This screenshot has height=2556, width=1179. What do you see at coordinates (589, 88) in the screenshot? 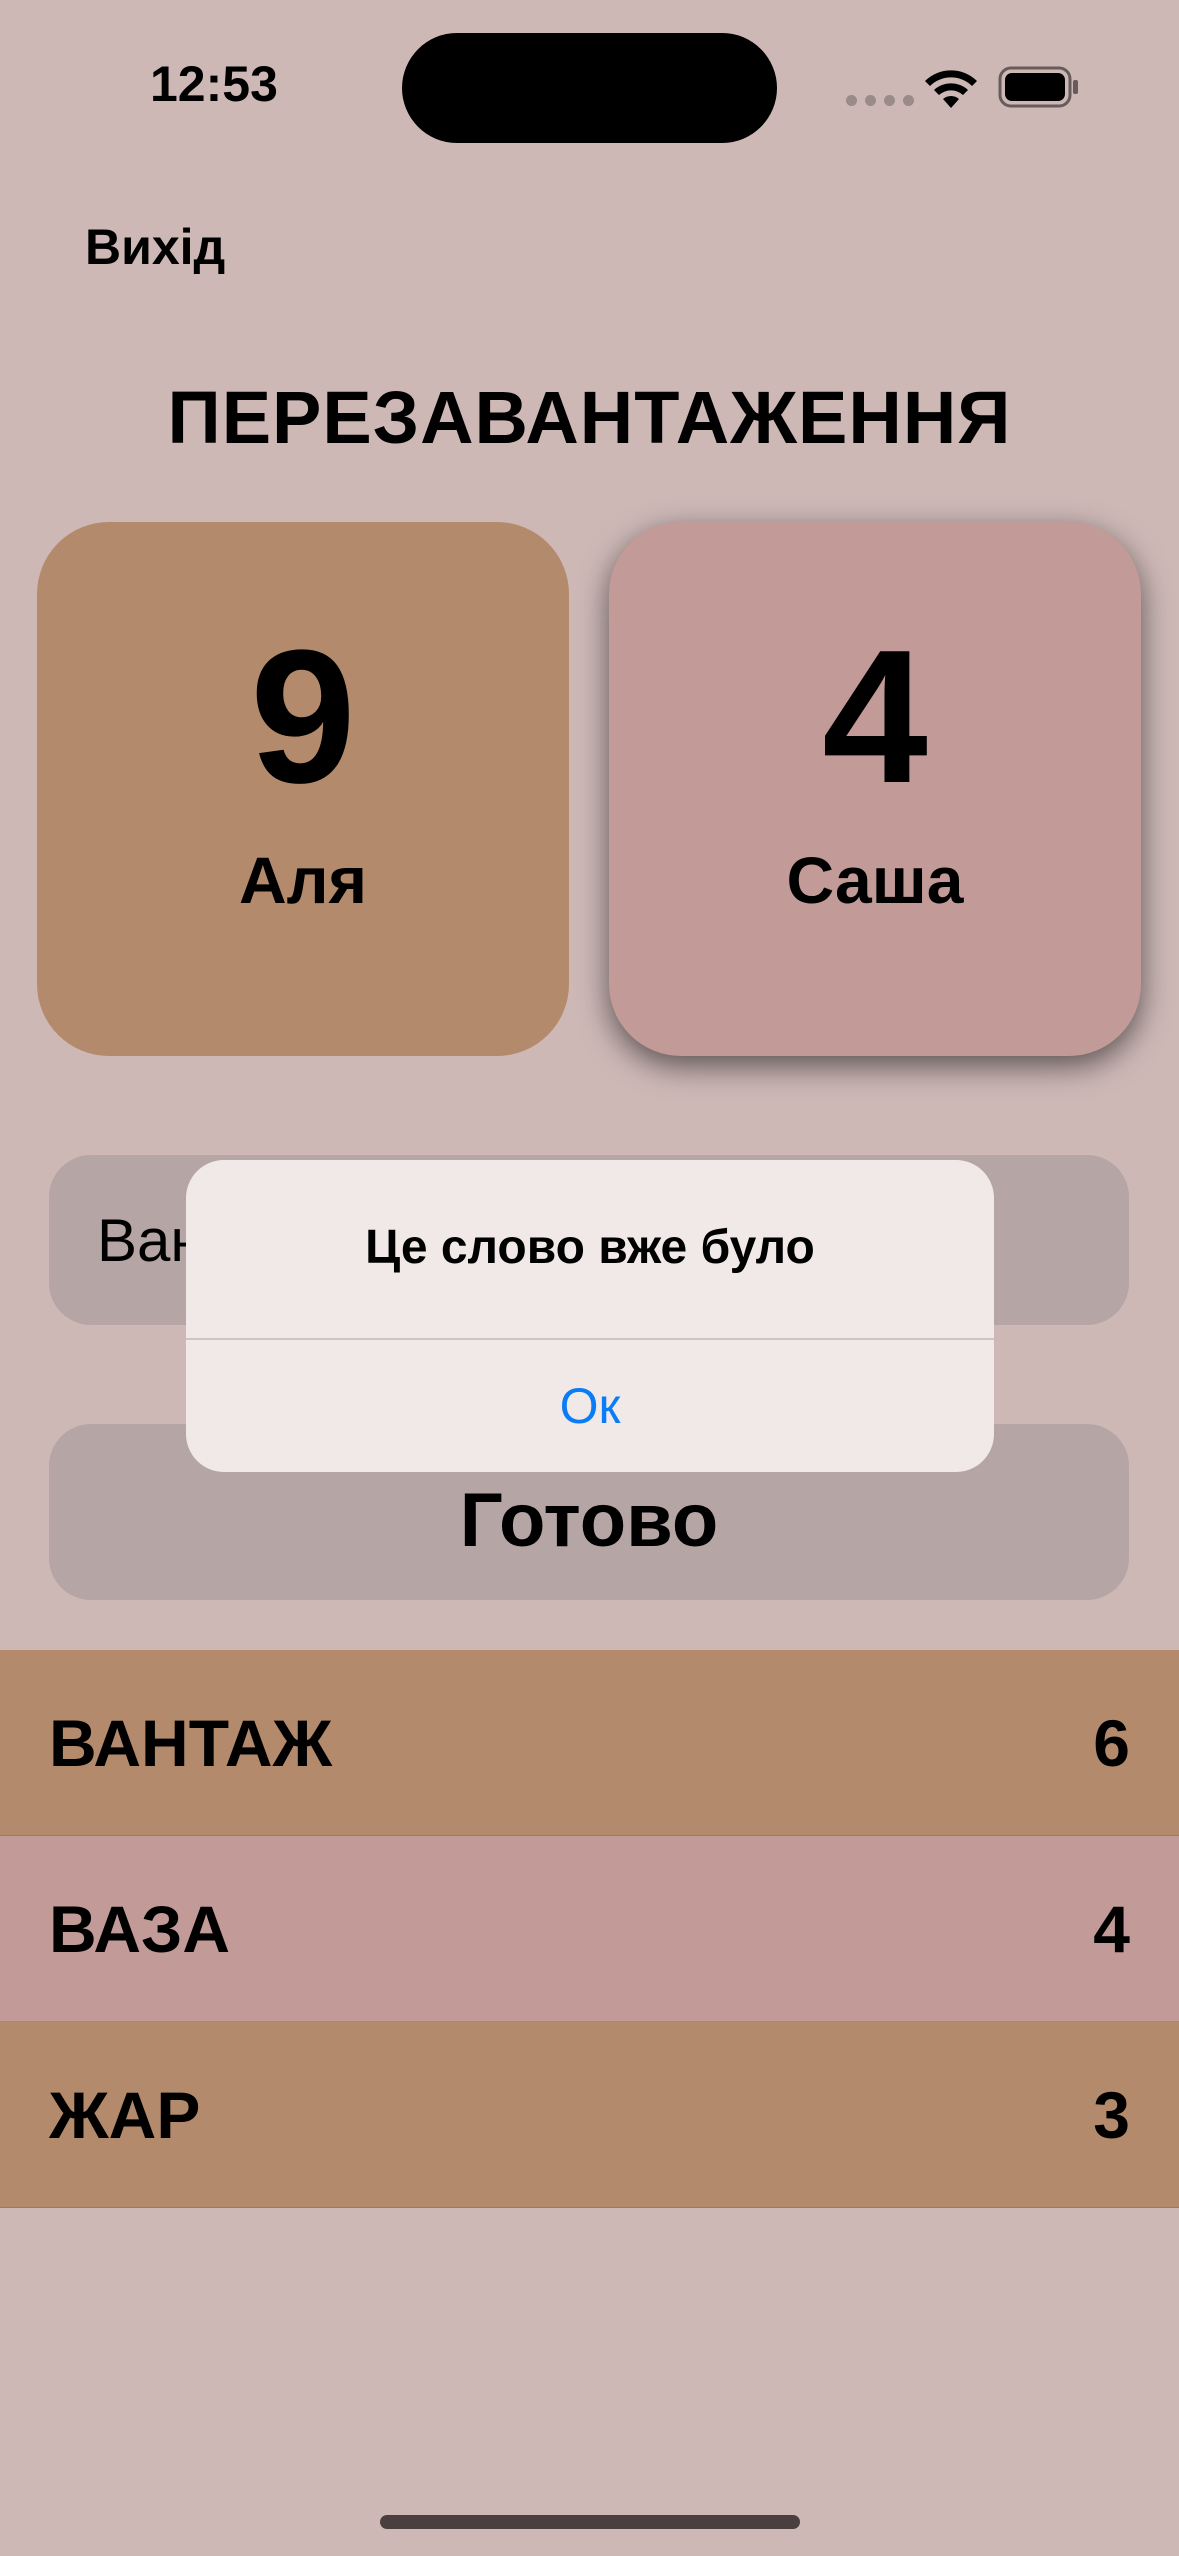
I see `dynamic-island` at bounding box center [589, 88].